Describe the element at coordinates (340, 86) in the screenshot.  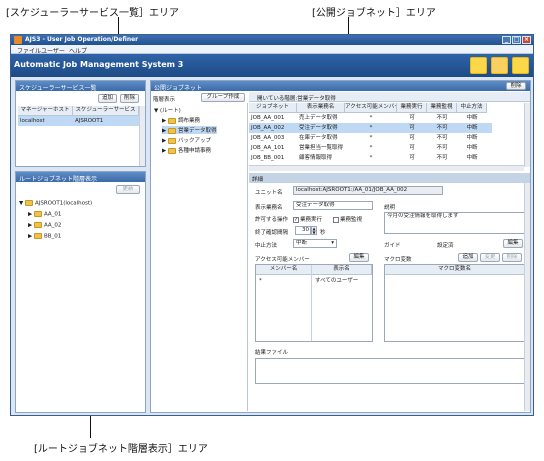
I see `public-panel-title: 公開ジョブネット` at that location.